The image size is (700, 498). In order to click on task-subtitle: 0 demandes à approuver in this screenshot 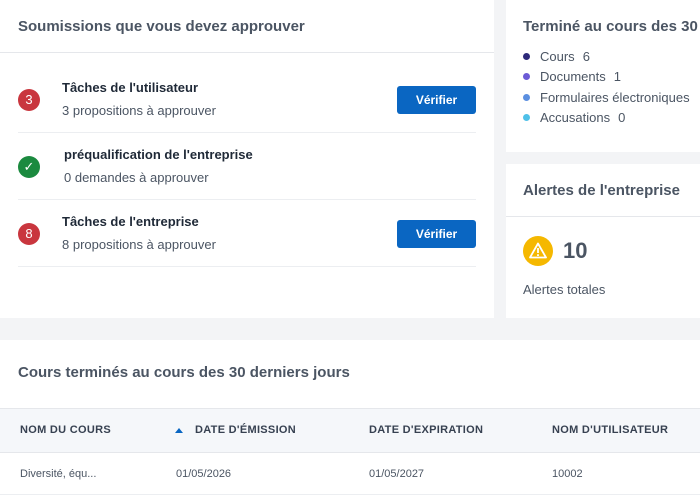, I will do `click(136, 177)`.